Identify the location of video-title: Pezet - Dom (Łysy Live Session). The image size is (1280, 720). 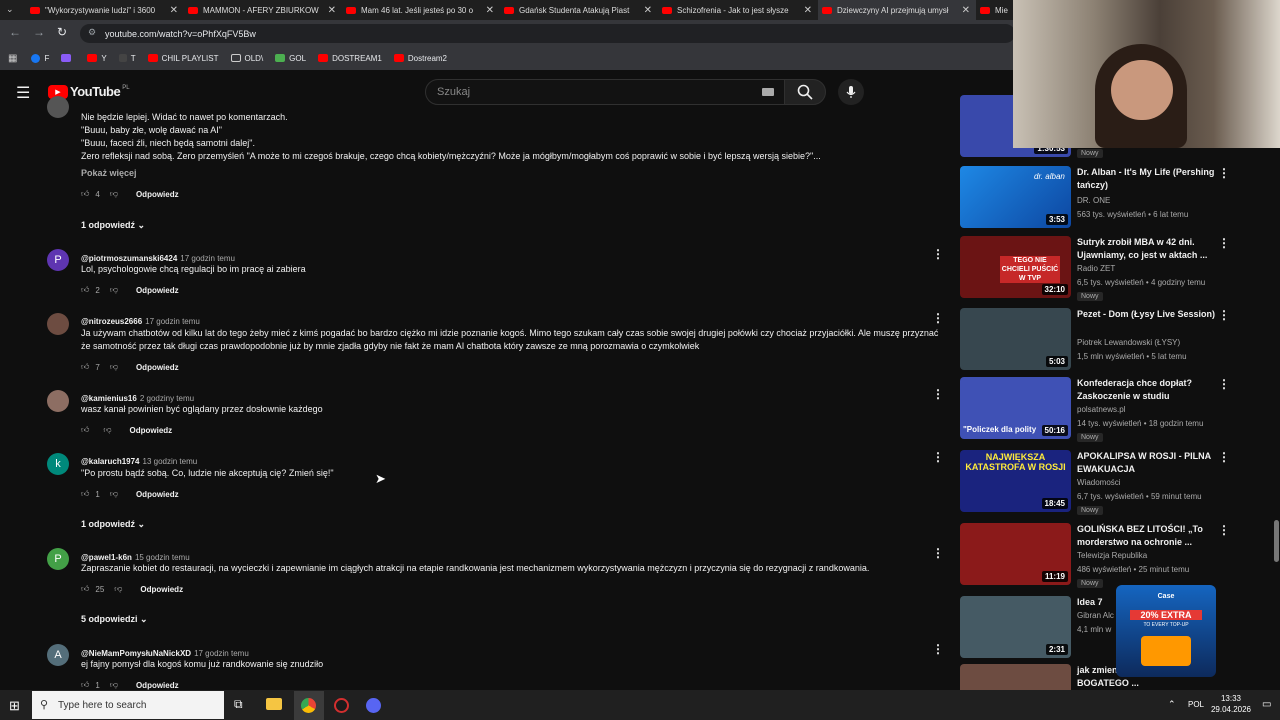
(1147, 314).